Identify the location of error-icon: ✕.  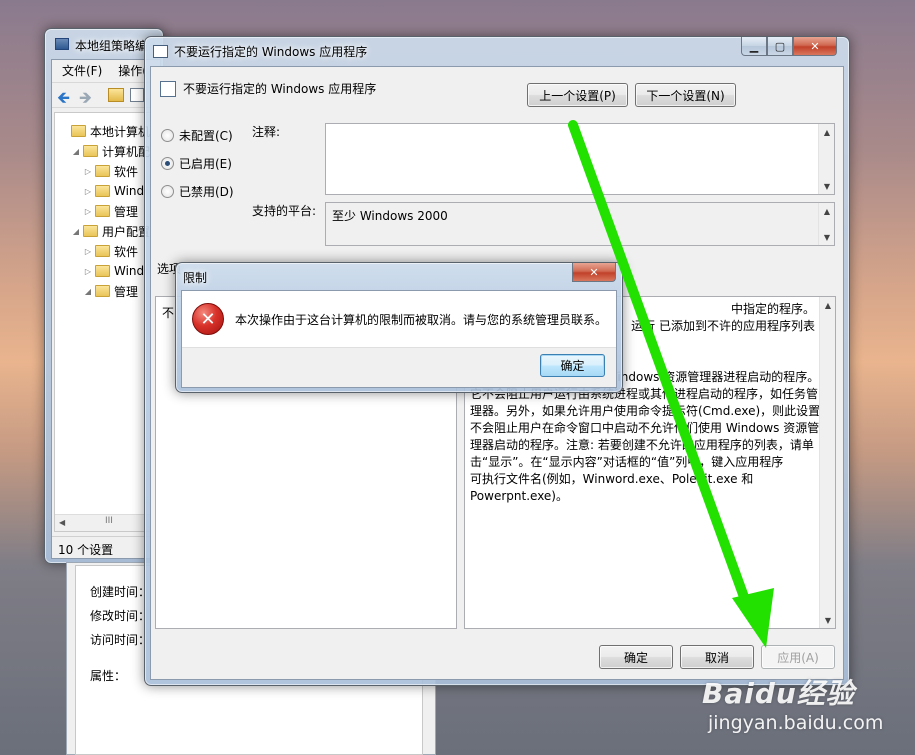
(208, 319).